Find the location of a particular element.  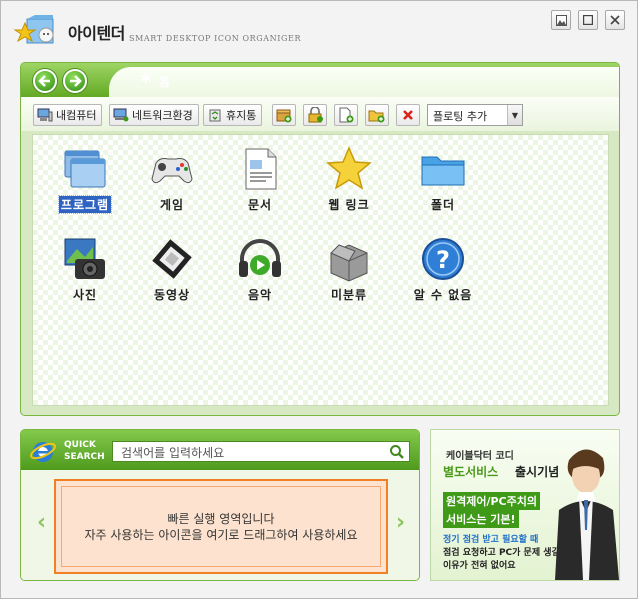

tile-star: 웹 링크 is located at coordinates (349, 185).